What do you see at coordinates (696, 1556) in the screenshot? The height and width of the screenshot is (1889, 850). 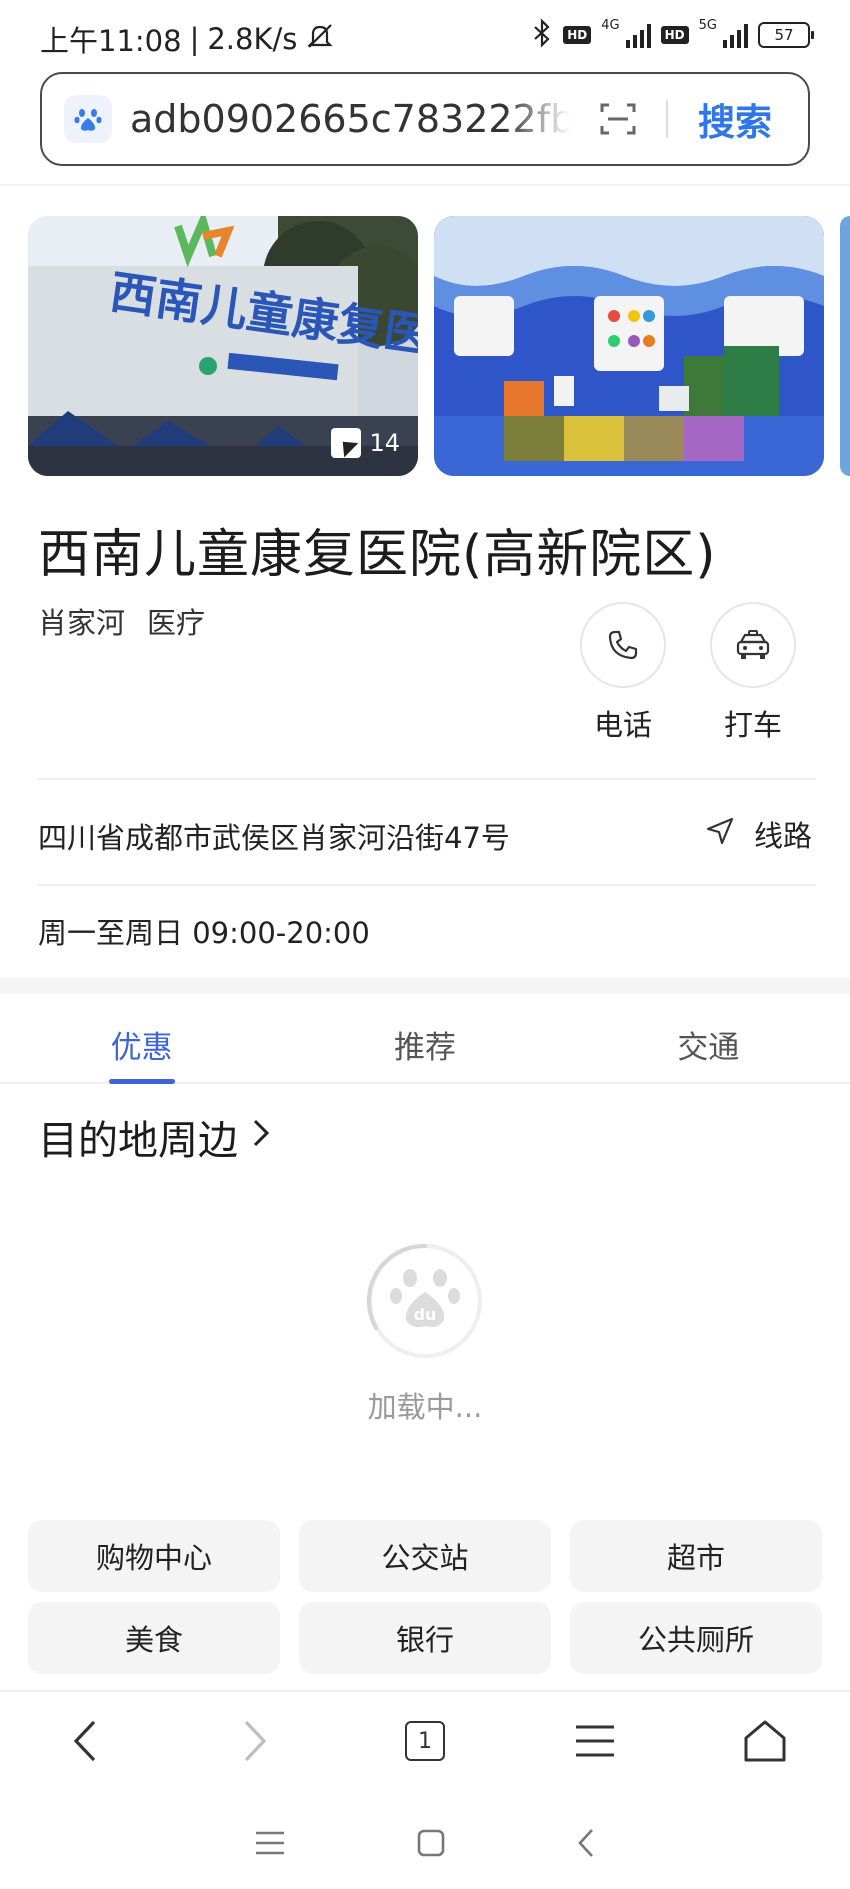 I see `chip-supermarket: 超市` at bounding box center [696, 1556].